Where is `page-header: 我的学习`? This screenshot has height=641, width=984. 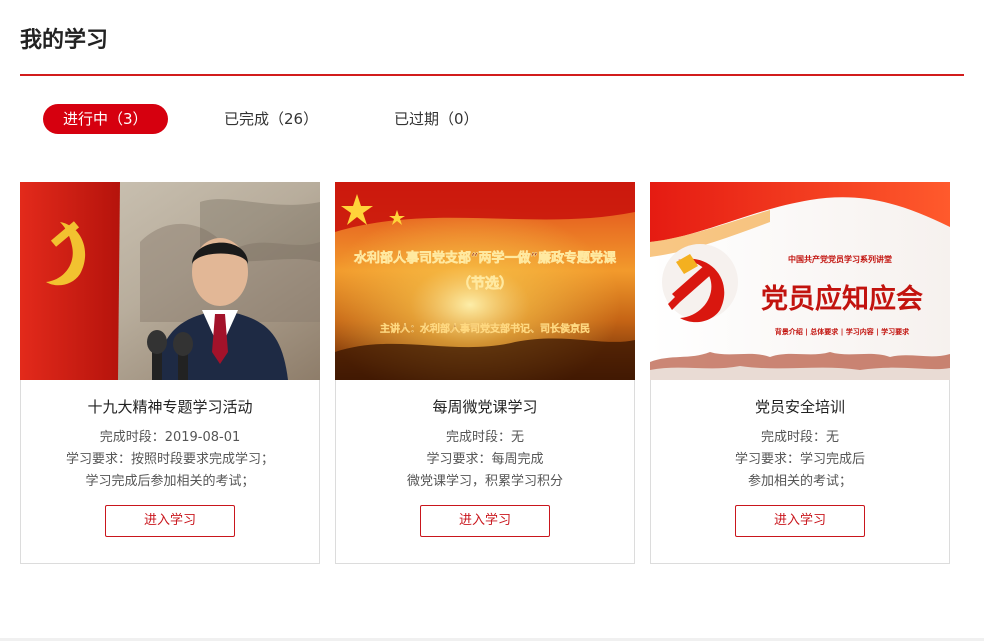
page-header: 我的学习 is located at coordinates (492, 38).